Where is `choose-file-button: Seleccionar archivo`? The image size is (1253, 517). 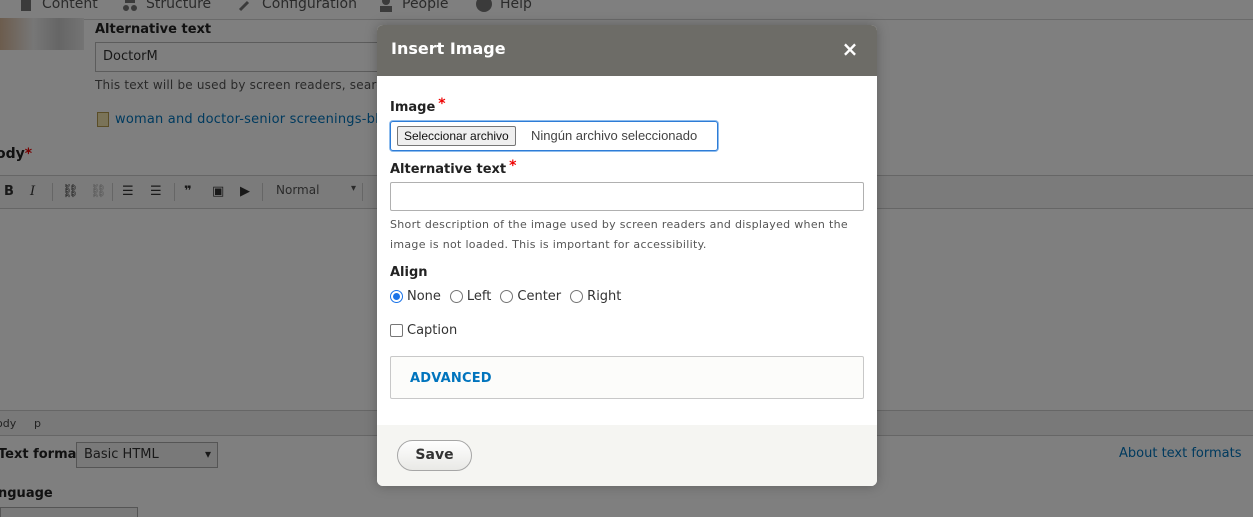
choose-file-button: Seleccionar archivo is located at coordinates (456, 136).